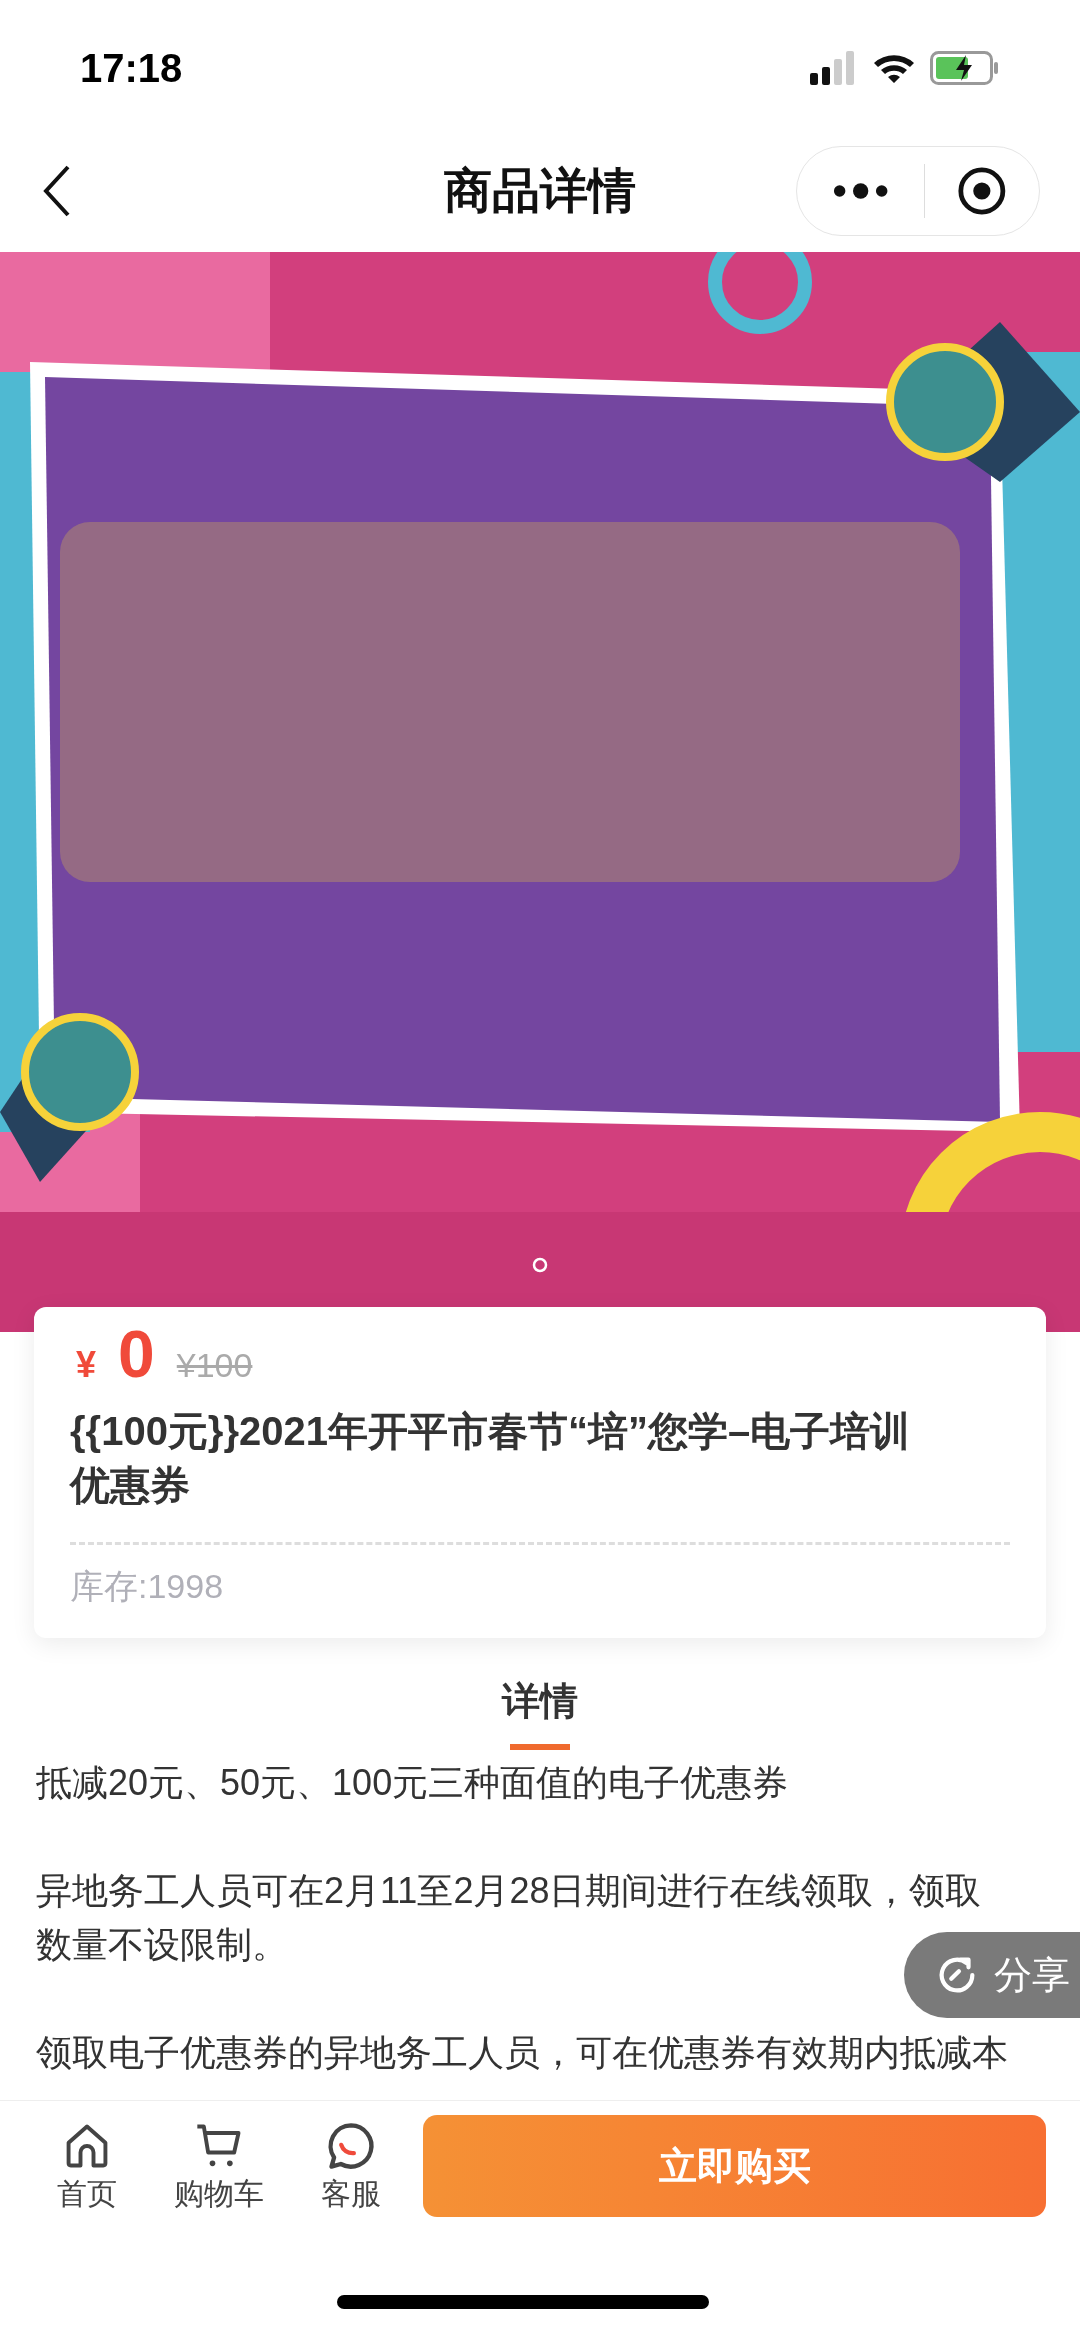 The image size is (1080, 2339). What do you see at coordinates (131, 68) in the screenshot?
I see `status-time: 17:18` at bounding box center [131, 68].